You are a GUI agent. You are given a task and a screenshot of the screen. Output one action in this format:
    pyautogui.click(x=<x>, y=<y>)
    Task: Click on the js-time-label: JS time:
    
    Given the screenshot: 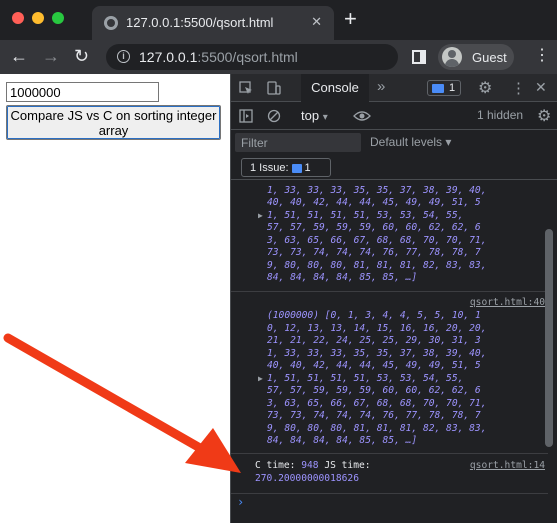 What is the action you would take?
    pyautogui.click(x=344, y=465)
    